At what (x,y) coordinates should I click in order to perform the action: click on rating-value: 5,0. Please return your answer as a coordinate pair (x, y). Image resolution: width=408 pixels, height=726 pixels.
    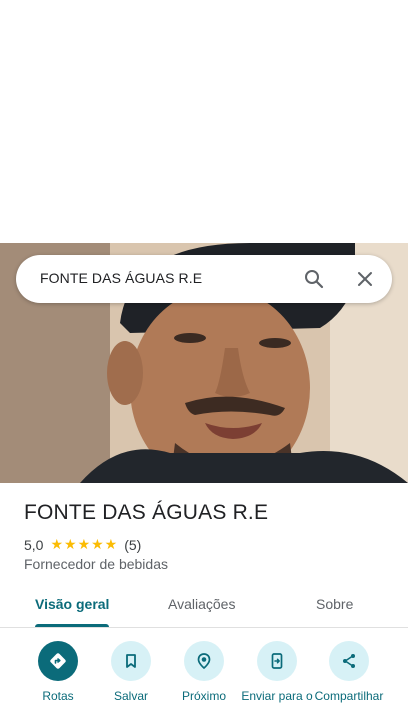
    Looking at the image, I should click on (34, 544).